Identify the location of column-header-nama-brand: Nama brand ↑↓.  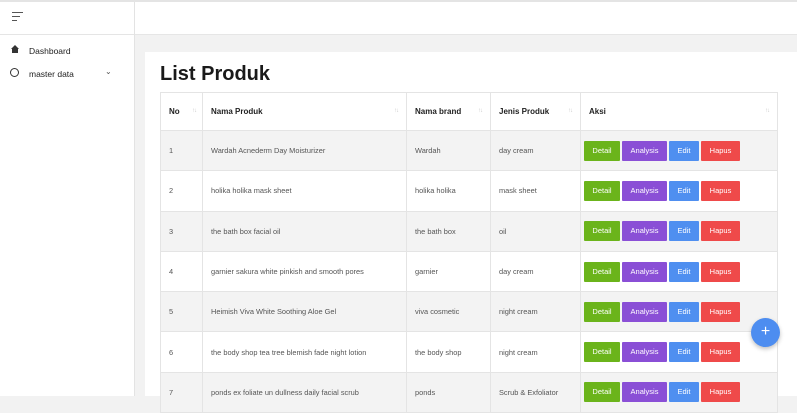
(448, 111).